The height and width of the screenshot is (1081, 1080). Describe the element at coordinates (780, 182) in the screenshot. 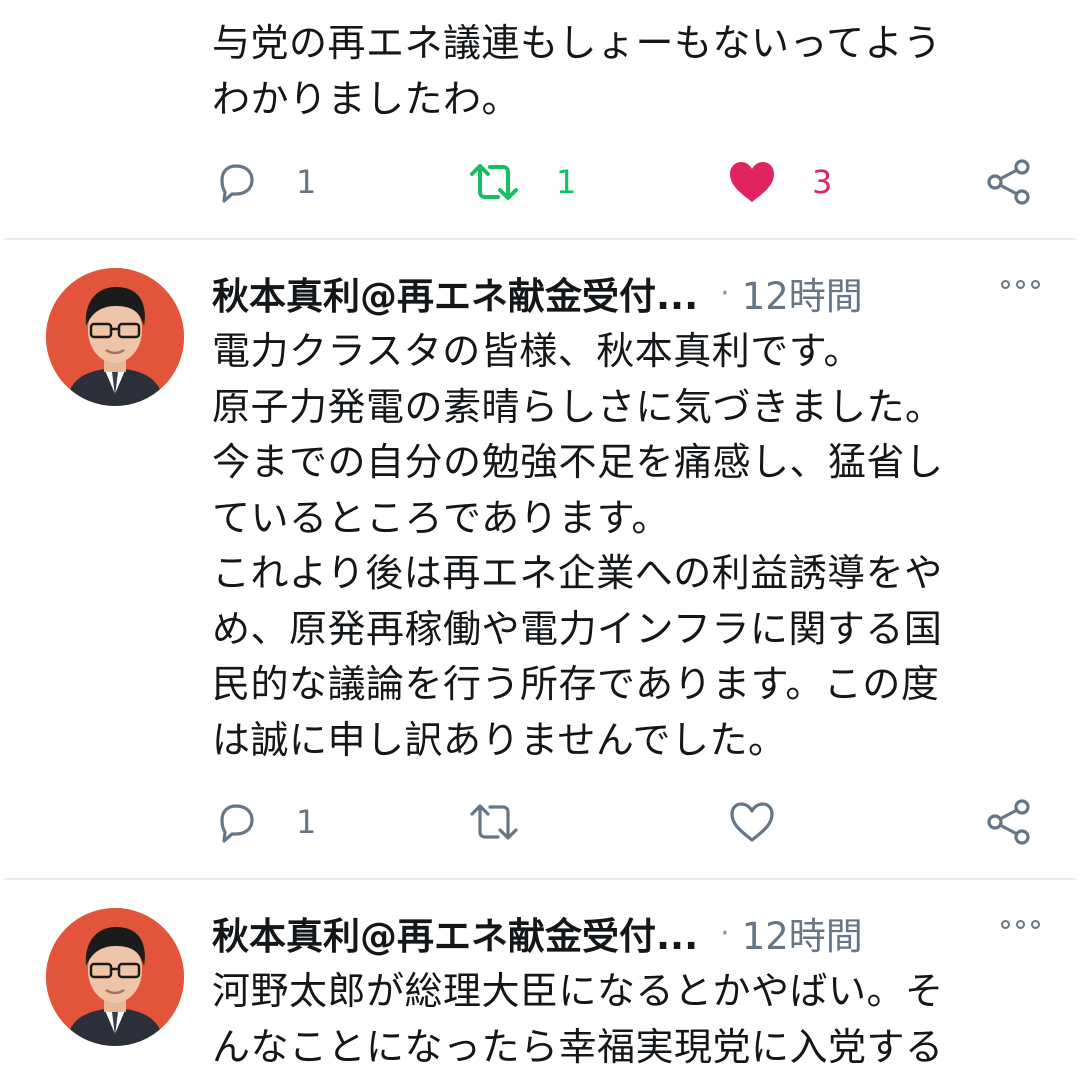

I see `like-button: 3` at that location.